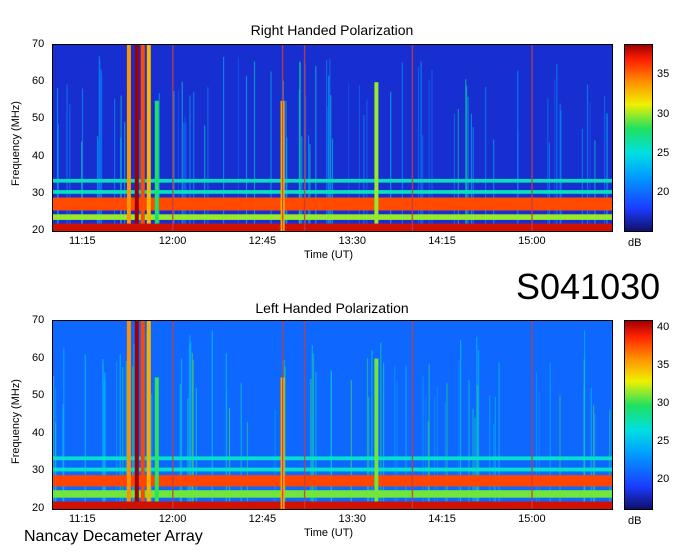  I want to click on chart-title-right-text: Right Handed Polarization, so click(332, 30).